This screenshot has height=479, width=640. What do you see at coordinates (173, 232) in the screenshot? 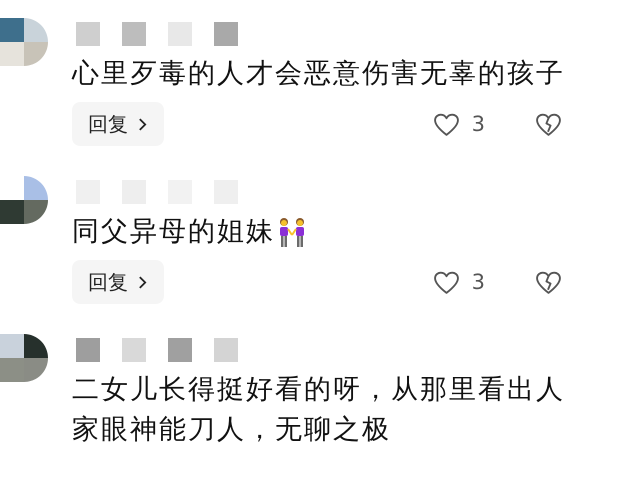
I see `comment-text: 同父异母的姐妹` at bounding box center [173, 232].